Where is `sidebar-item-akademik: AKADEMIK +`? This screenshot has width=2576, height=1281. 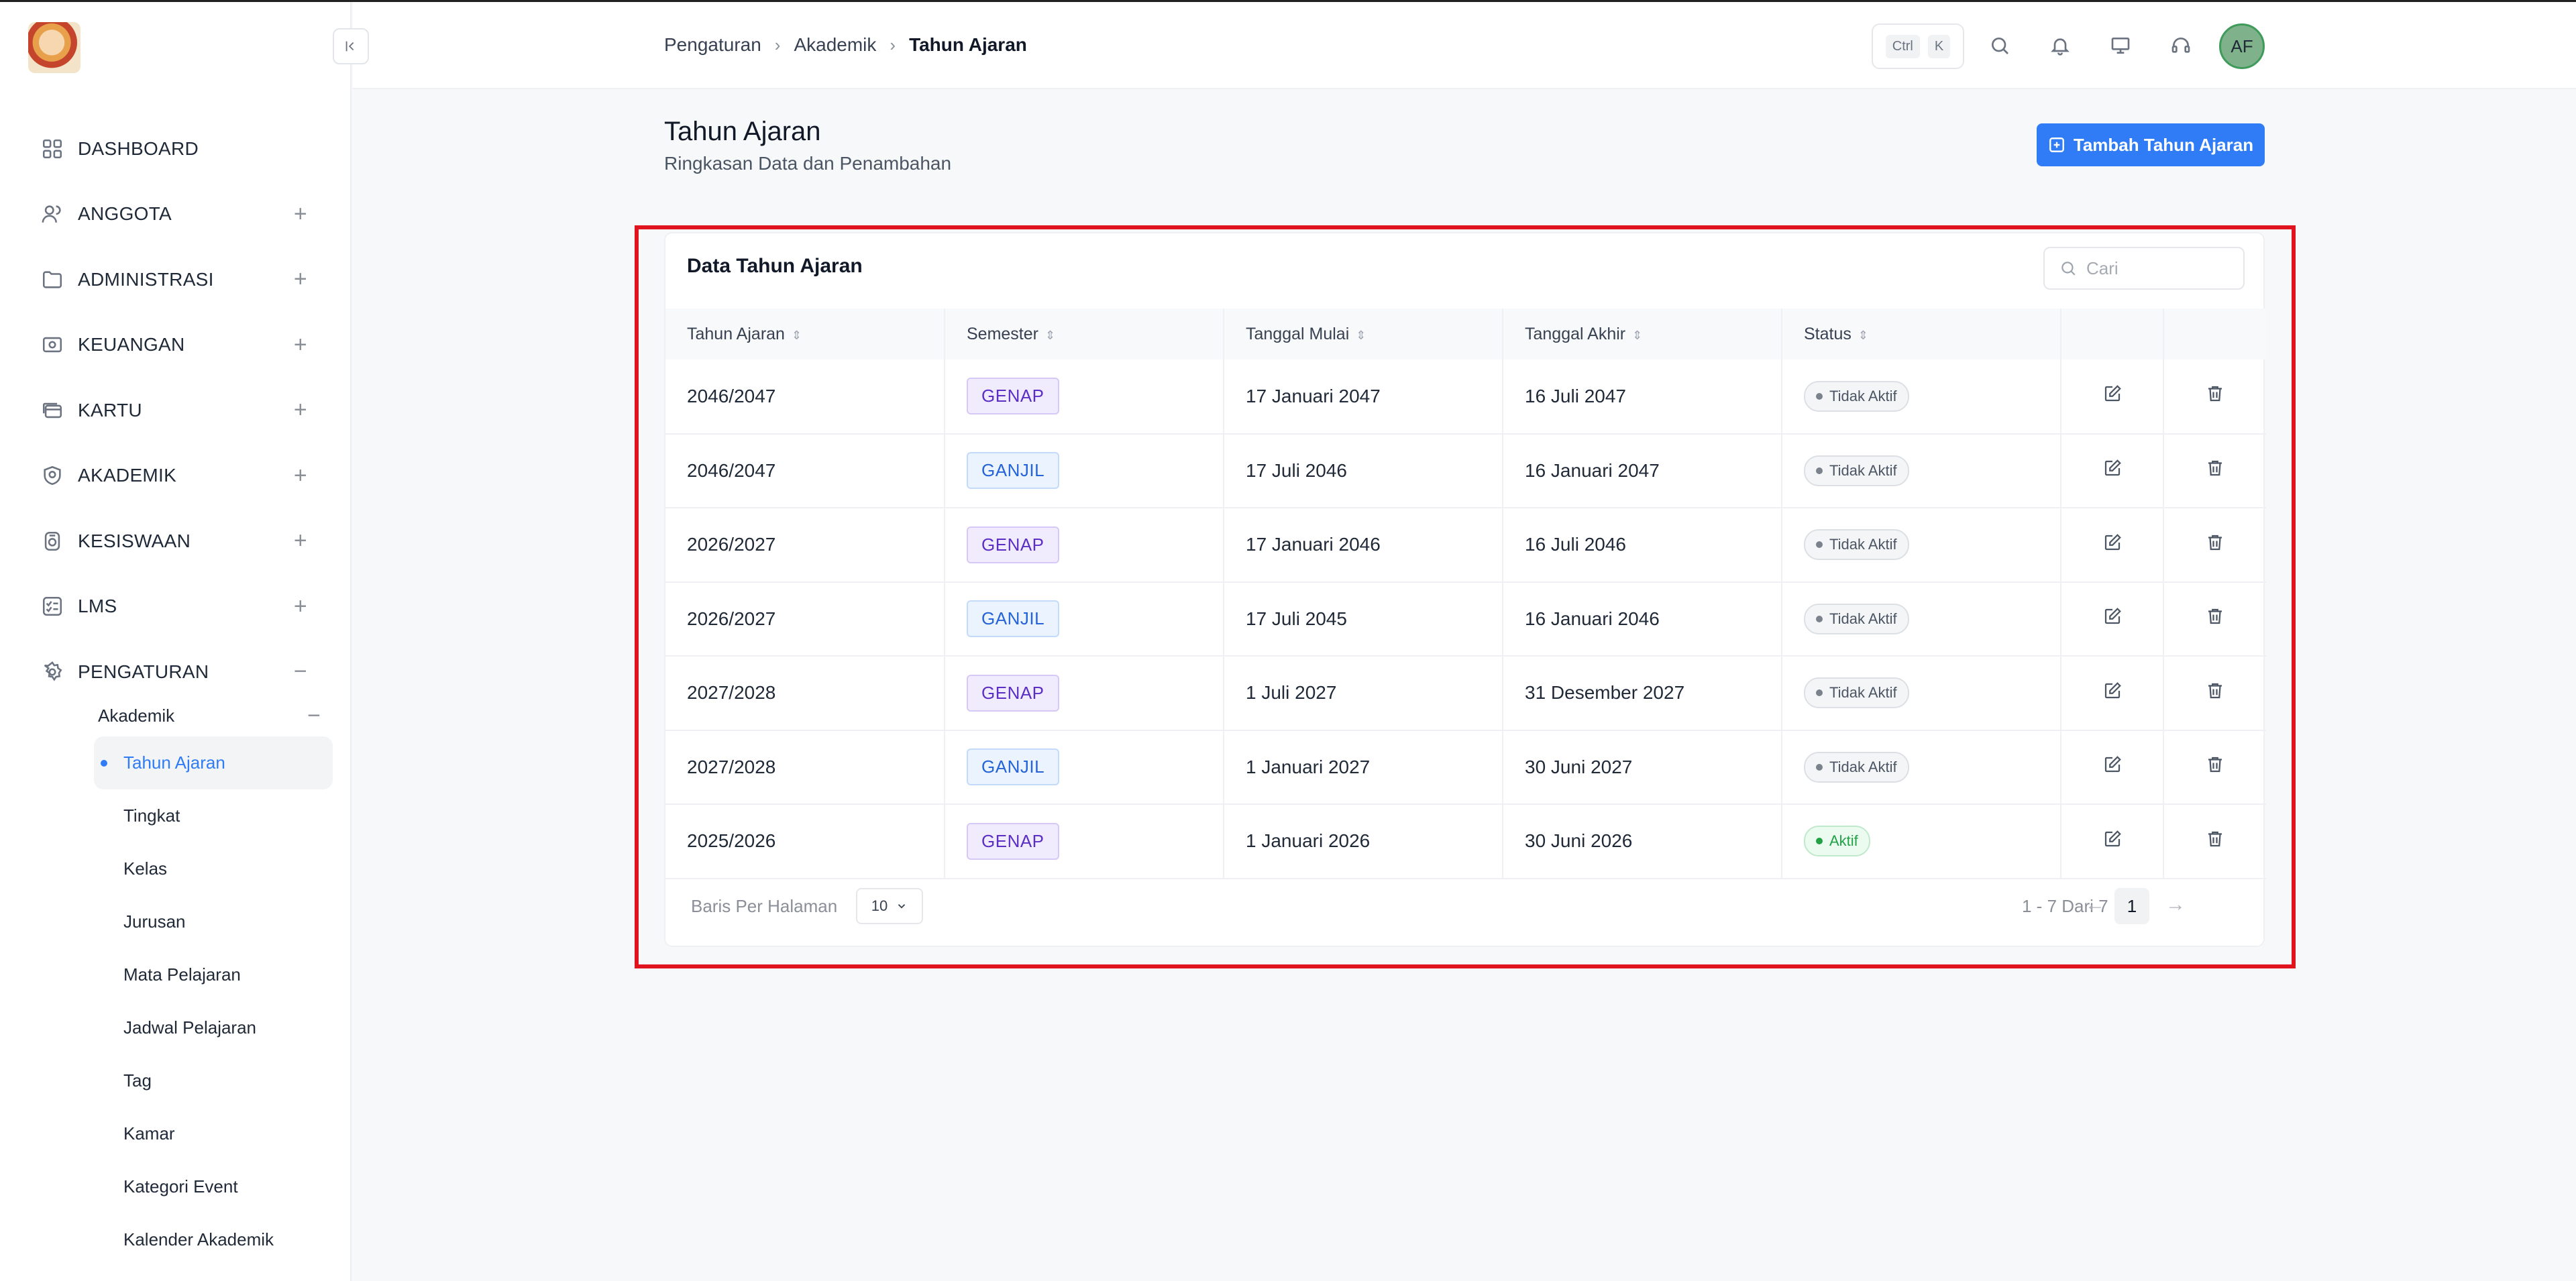 sidebar-item-akademik: AKADEMIK + is located at coordinates (176, 476).